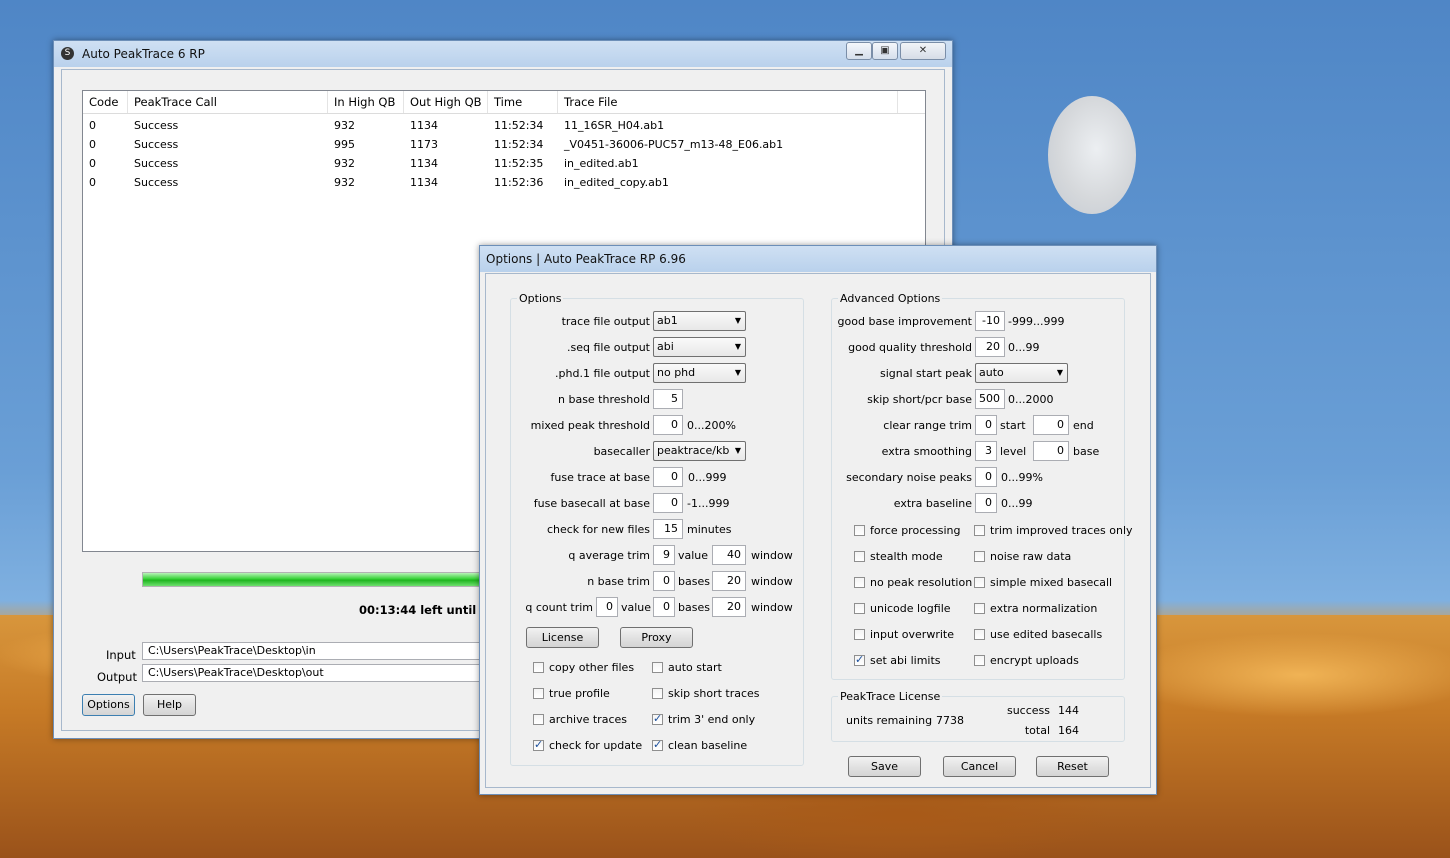  Describe the element at coordinates (986, 503) in the screenshot. I see `extra-baseline-input: 0` at that location.